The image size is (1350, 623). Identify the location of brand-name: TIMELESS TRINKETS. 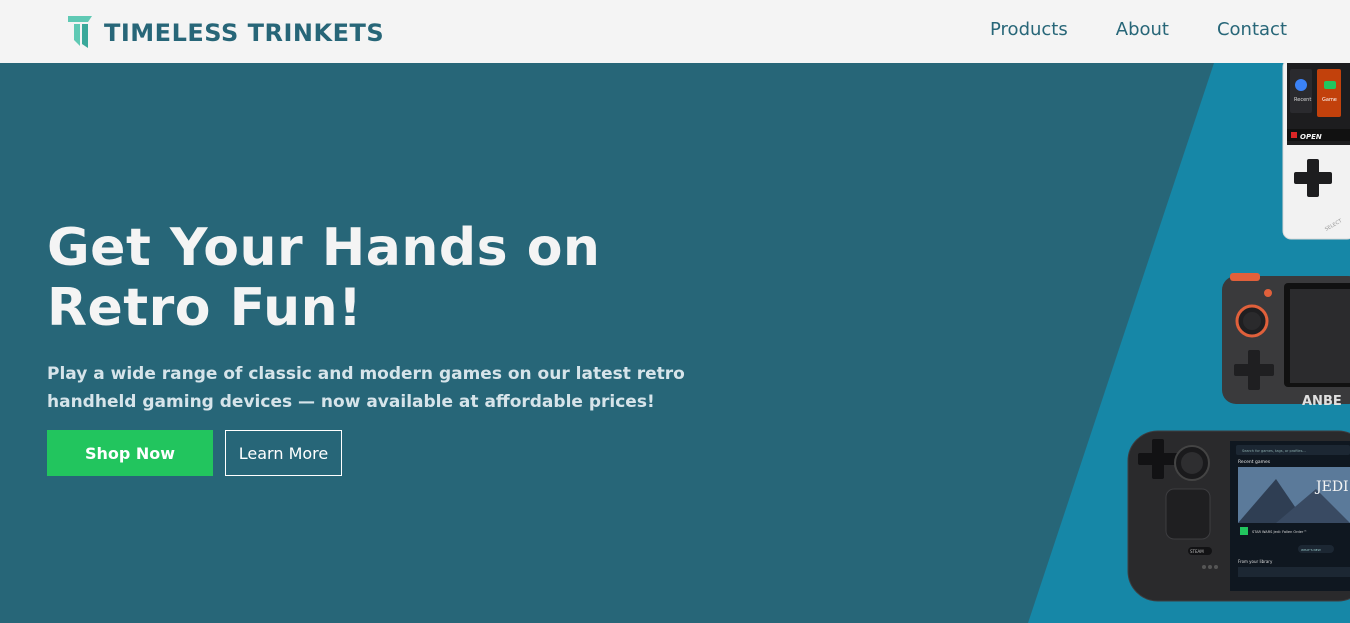
(244, 33).